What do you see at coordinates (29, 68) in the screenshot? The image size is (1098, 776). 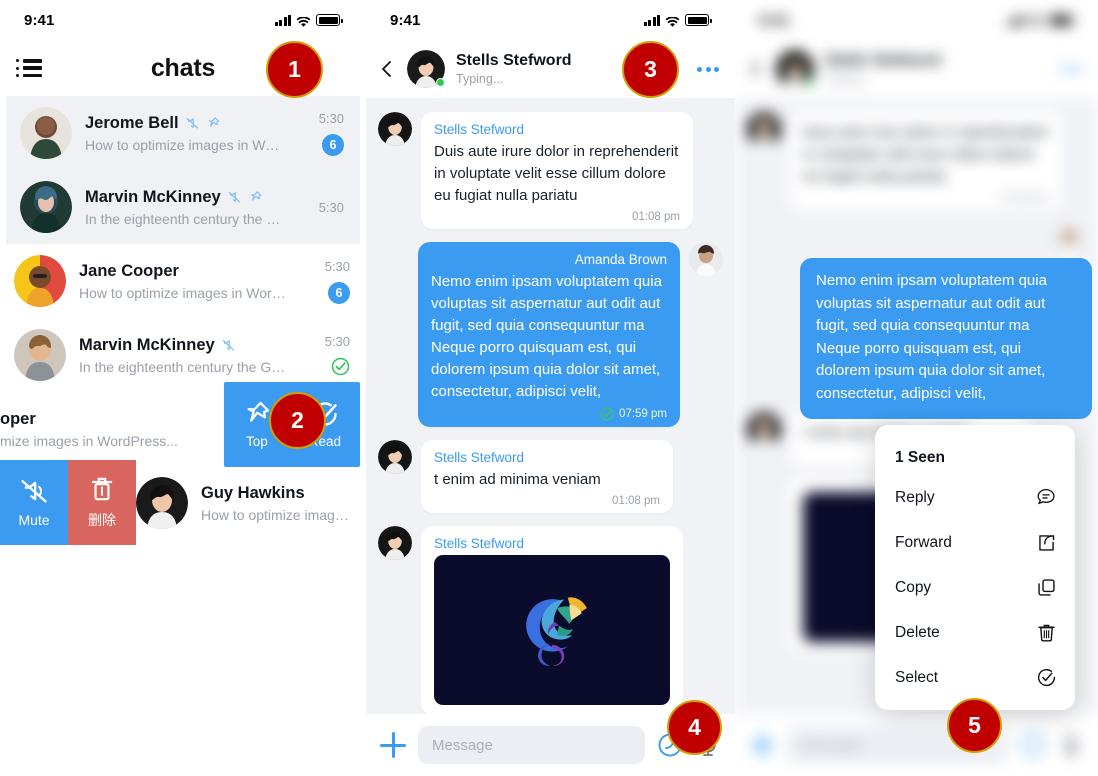 I see `list-menu-icon` at bounding box center [29, 68].